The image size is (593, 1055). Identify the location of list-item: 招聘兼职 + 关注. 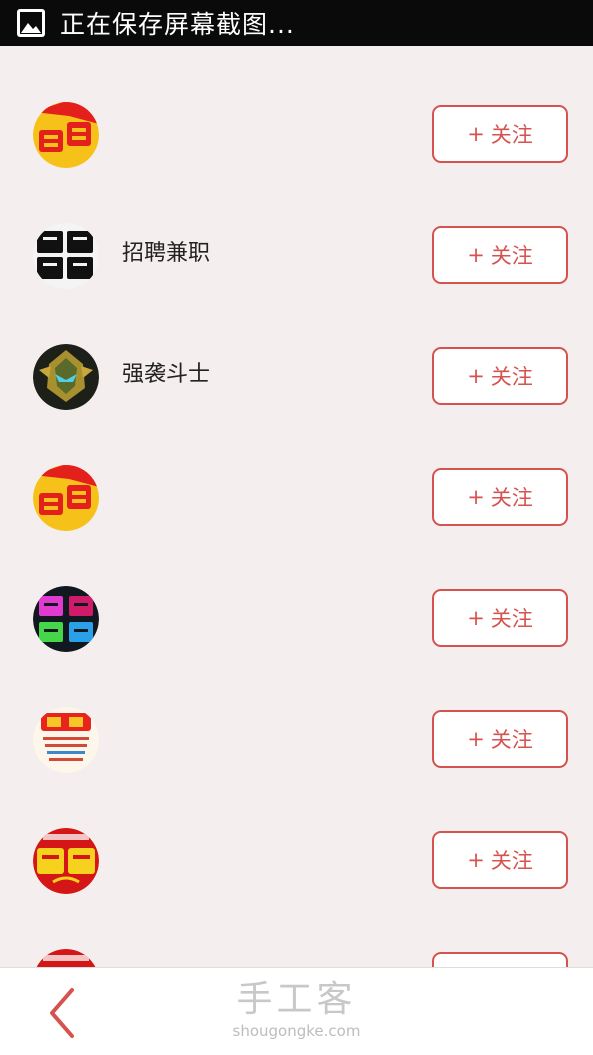
(296, 257).